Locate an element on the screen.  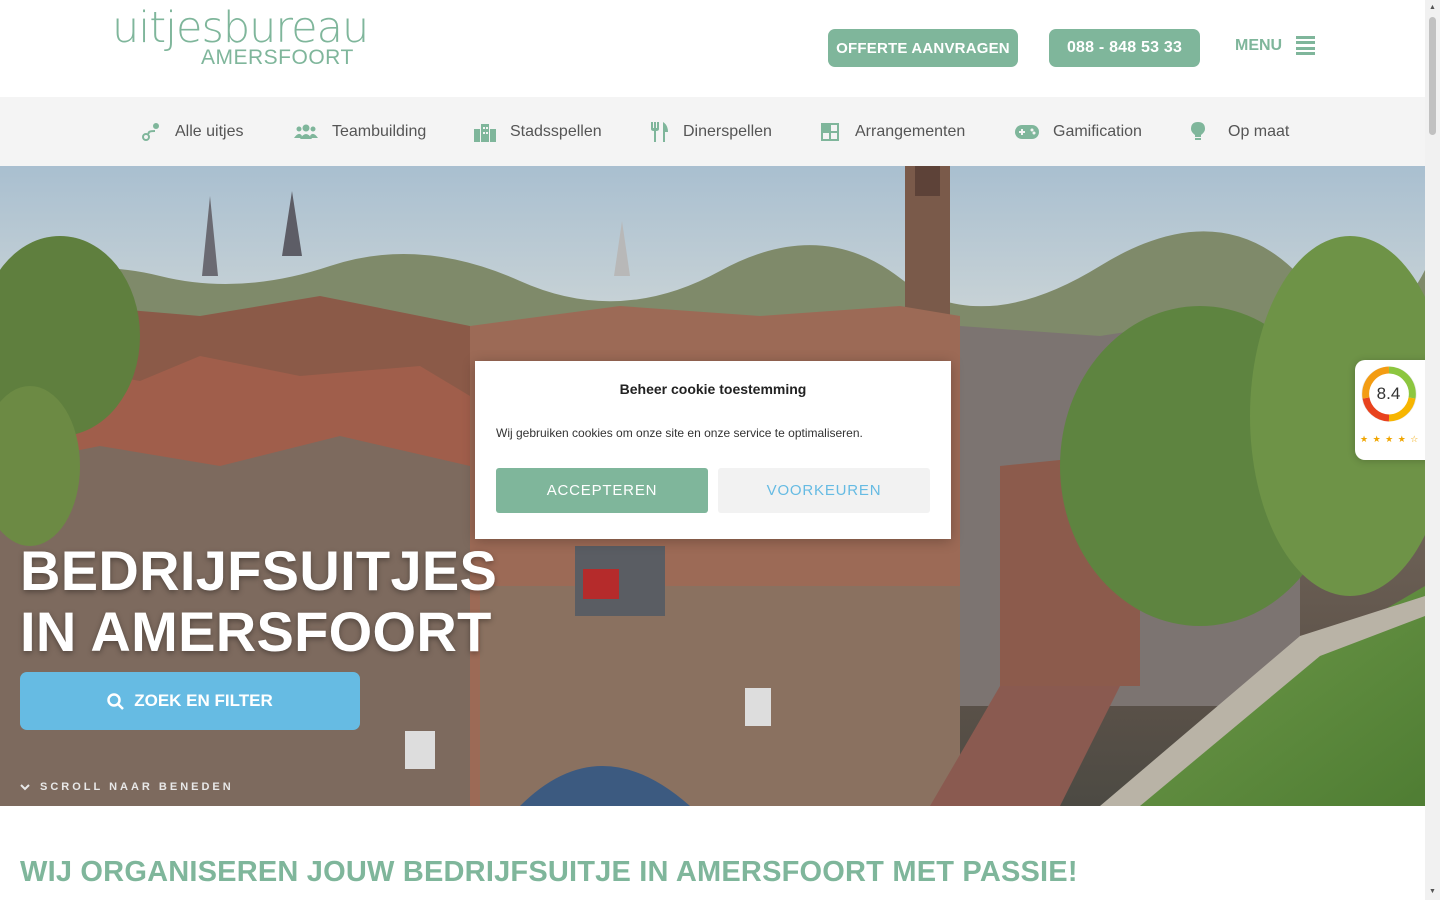
cookie-preferences-button: VOORKEUREN is located at coordinates (824, 490).